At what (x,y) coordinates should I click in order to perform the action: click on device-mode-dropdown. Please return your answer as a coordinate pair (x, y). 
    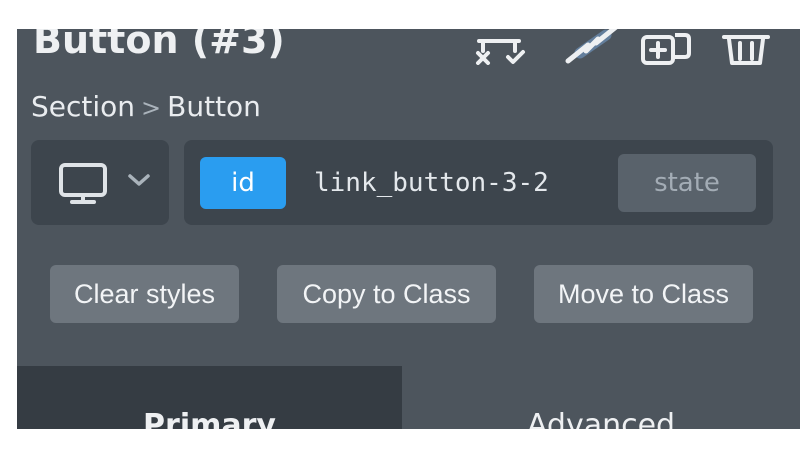
    Looking at the image, I should click on (100, 182).